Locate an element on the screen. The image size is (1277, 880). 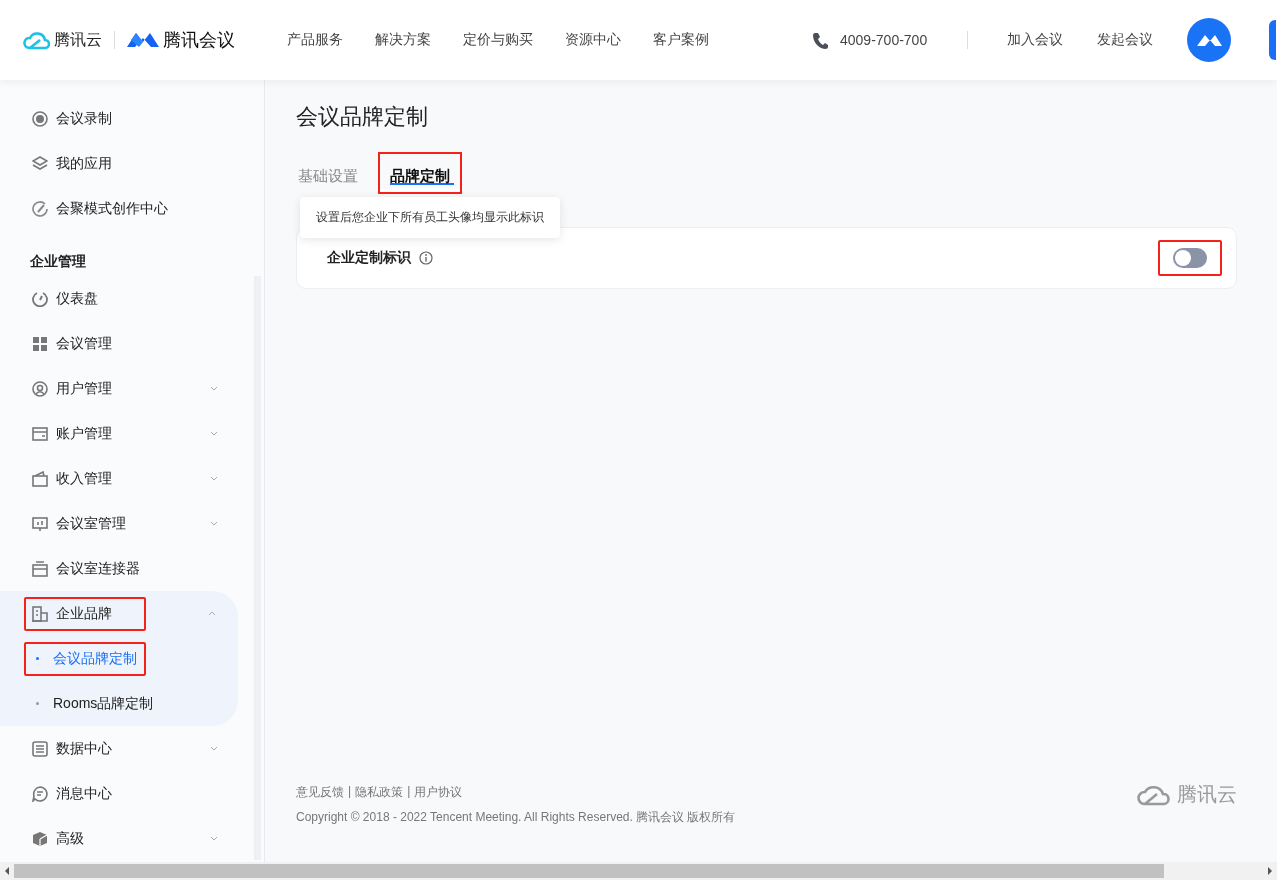
brand-name: 腾讯云 is located at coordinates (78, 40).